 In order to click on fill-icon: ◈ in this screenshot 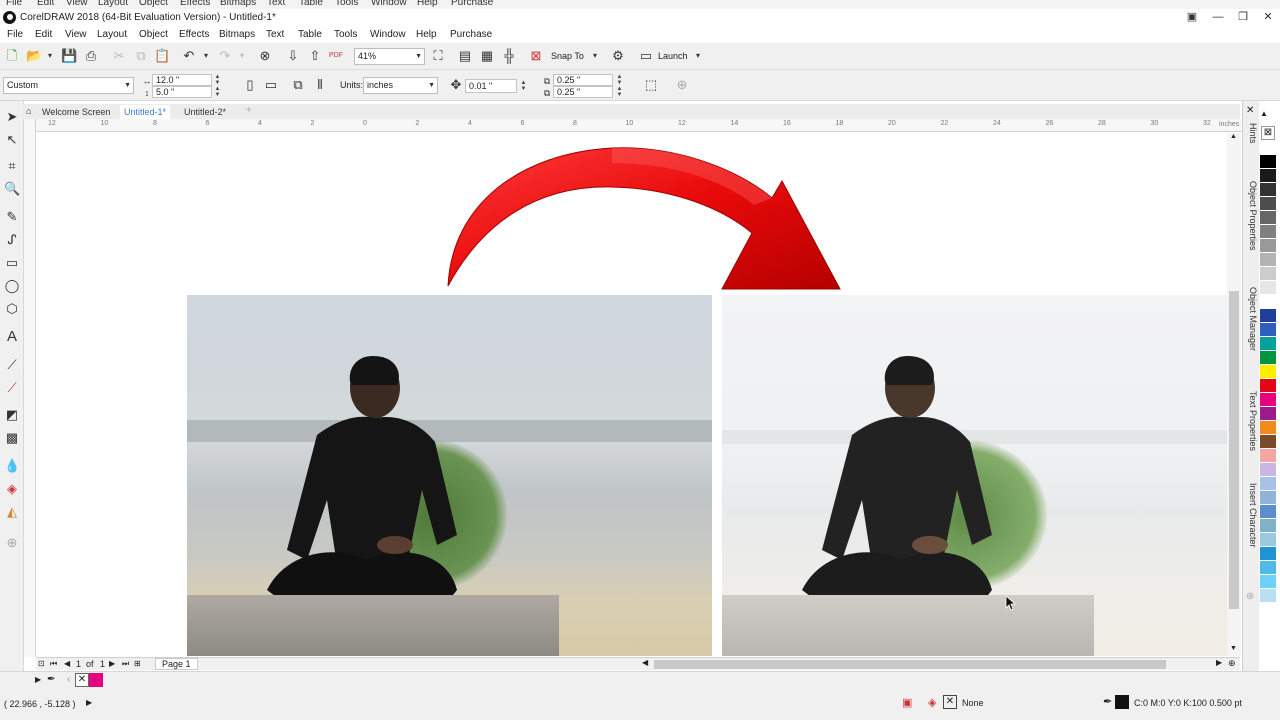, I will do `click(932, 702)`.